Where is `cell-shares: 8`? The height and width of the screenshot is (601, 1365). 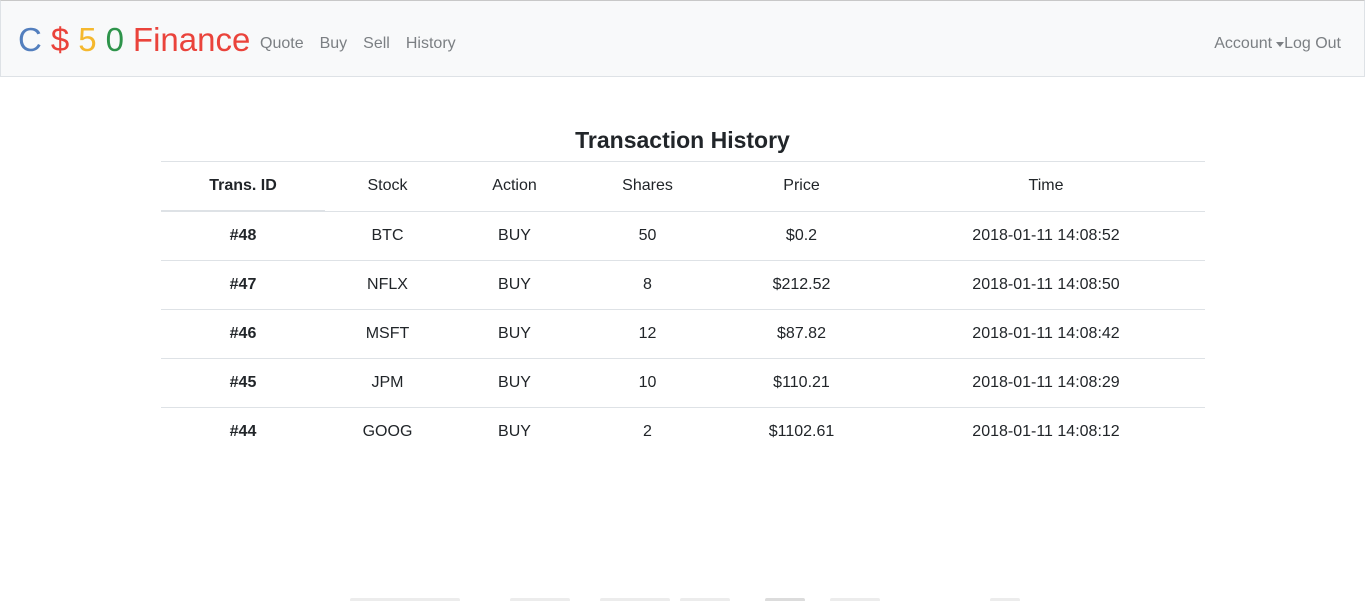 cell-shares: 8 is located at coordinates (647, 285).